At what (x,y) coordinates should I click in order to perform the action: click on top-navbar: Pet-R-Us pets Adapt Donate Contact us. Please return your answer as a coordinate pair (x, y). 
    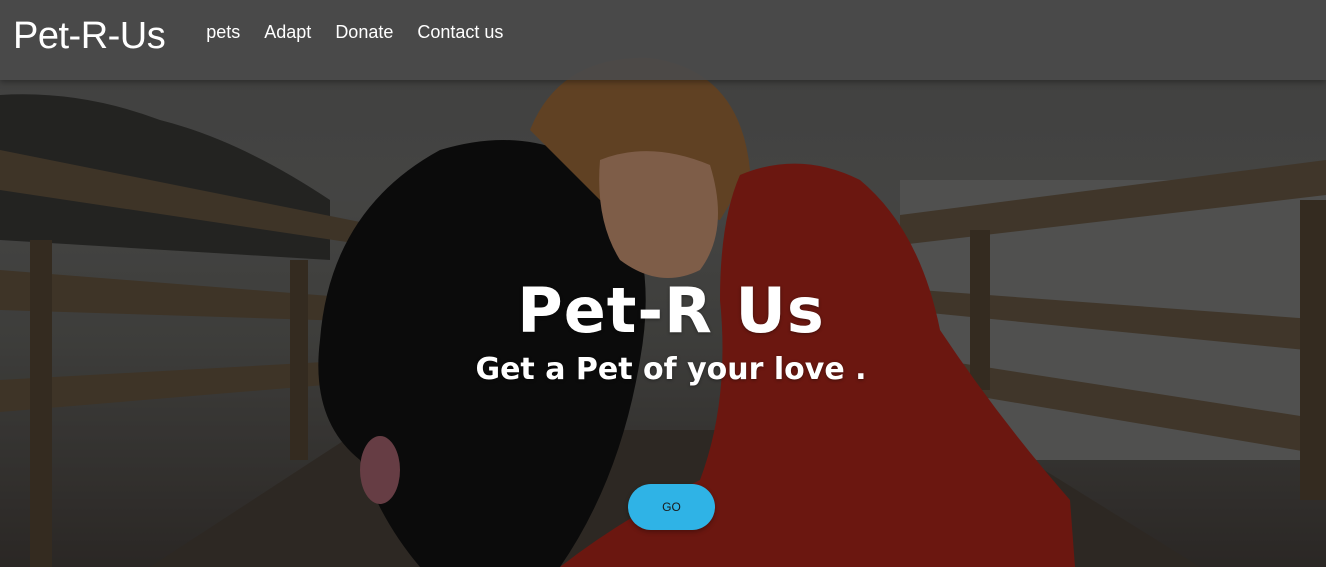
    Looking at the image, I should click on (663, 40).